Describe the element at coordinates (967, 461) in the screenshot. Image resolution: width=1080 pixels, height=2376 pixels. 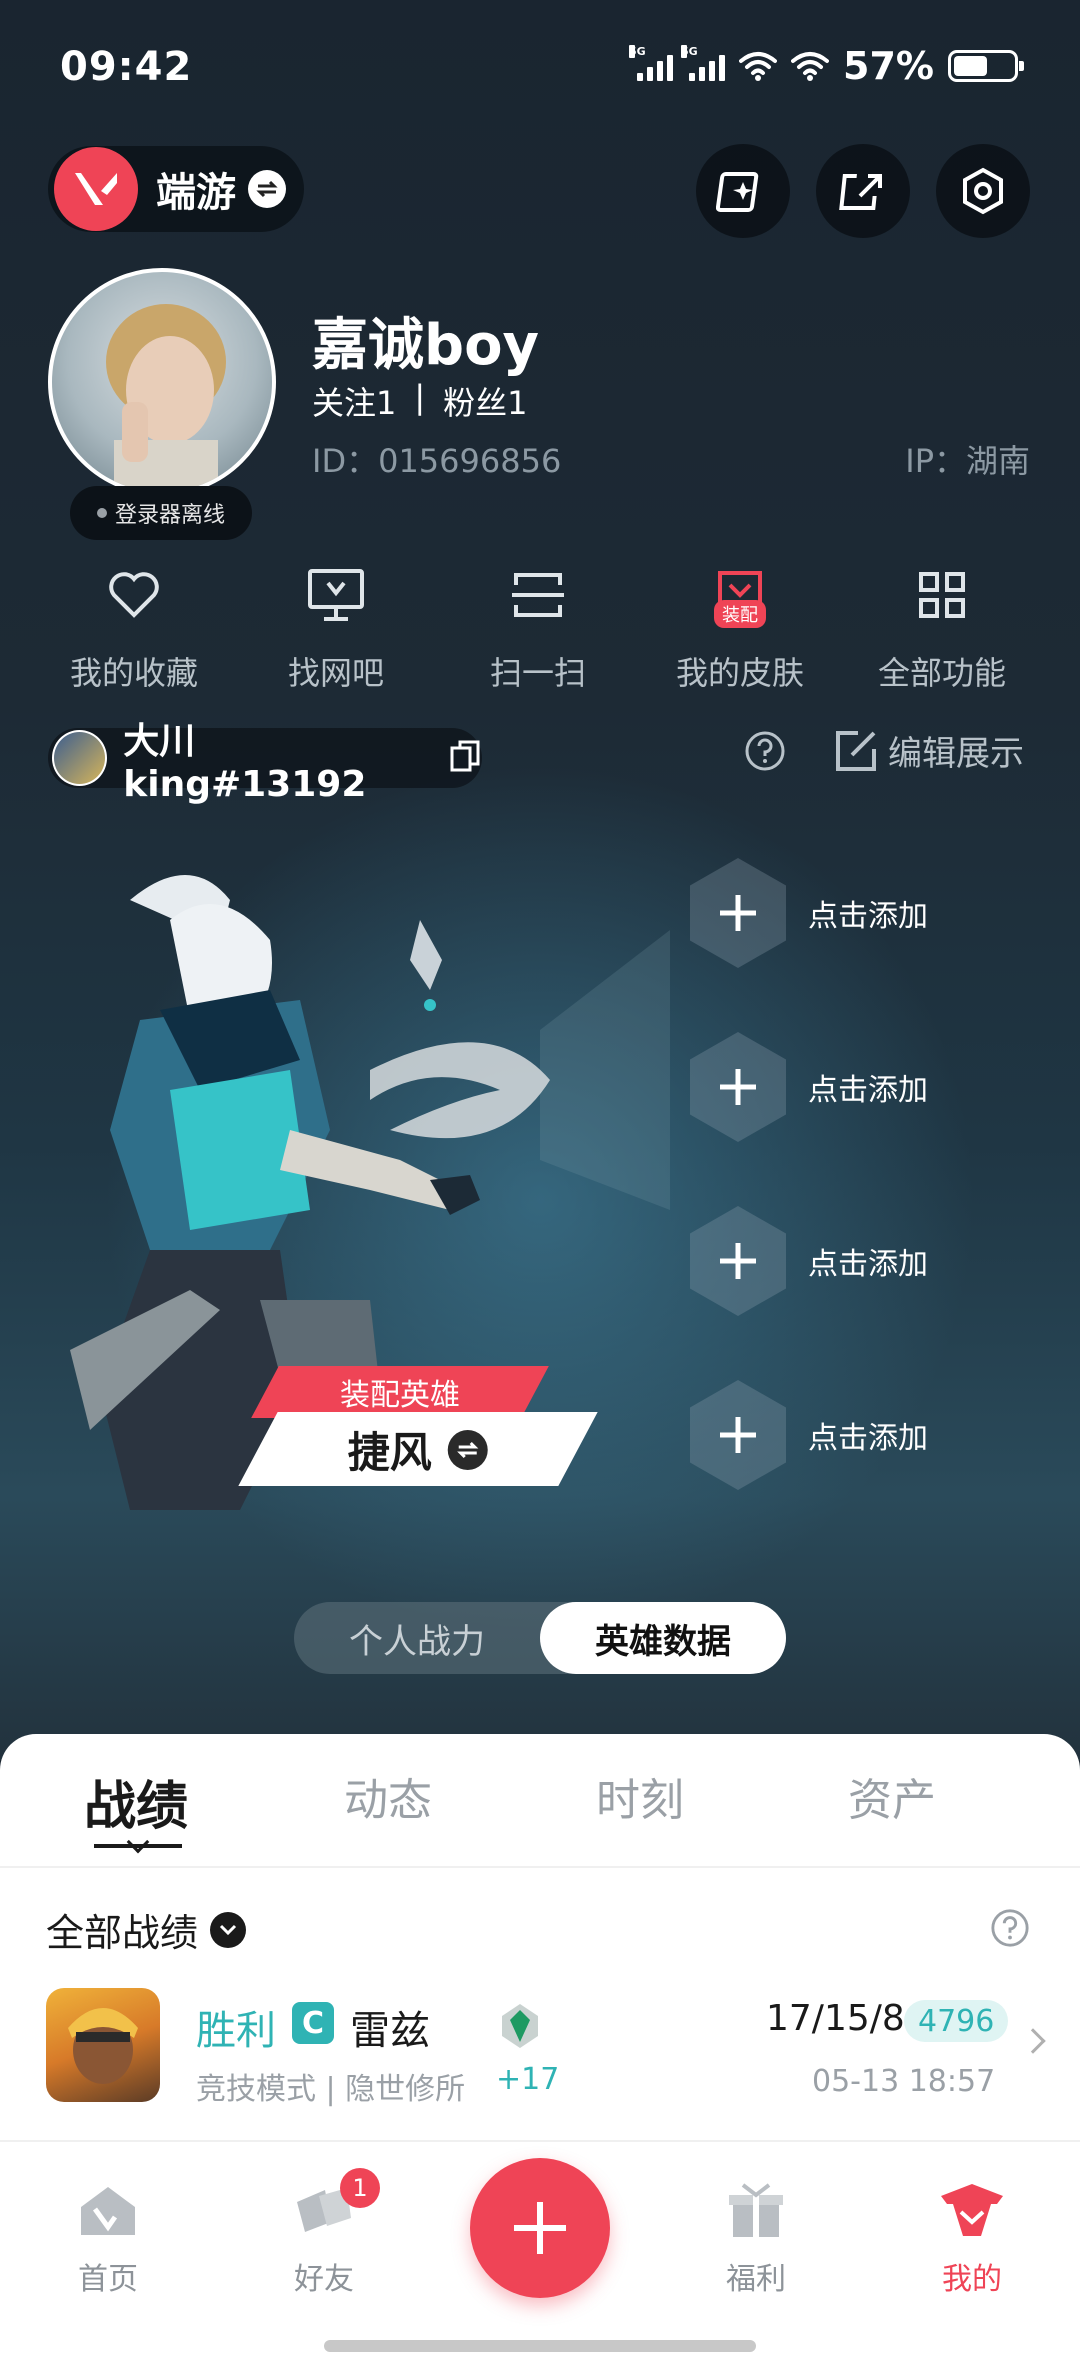
I see `ip-location: IP：湖南` at that location.